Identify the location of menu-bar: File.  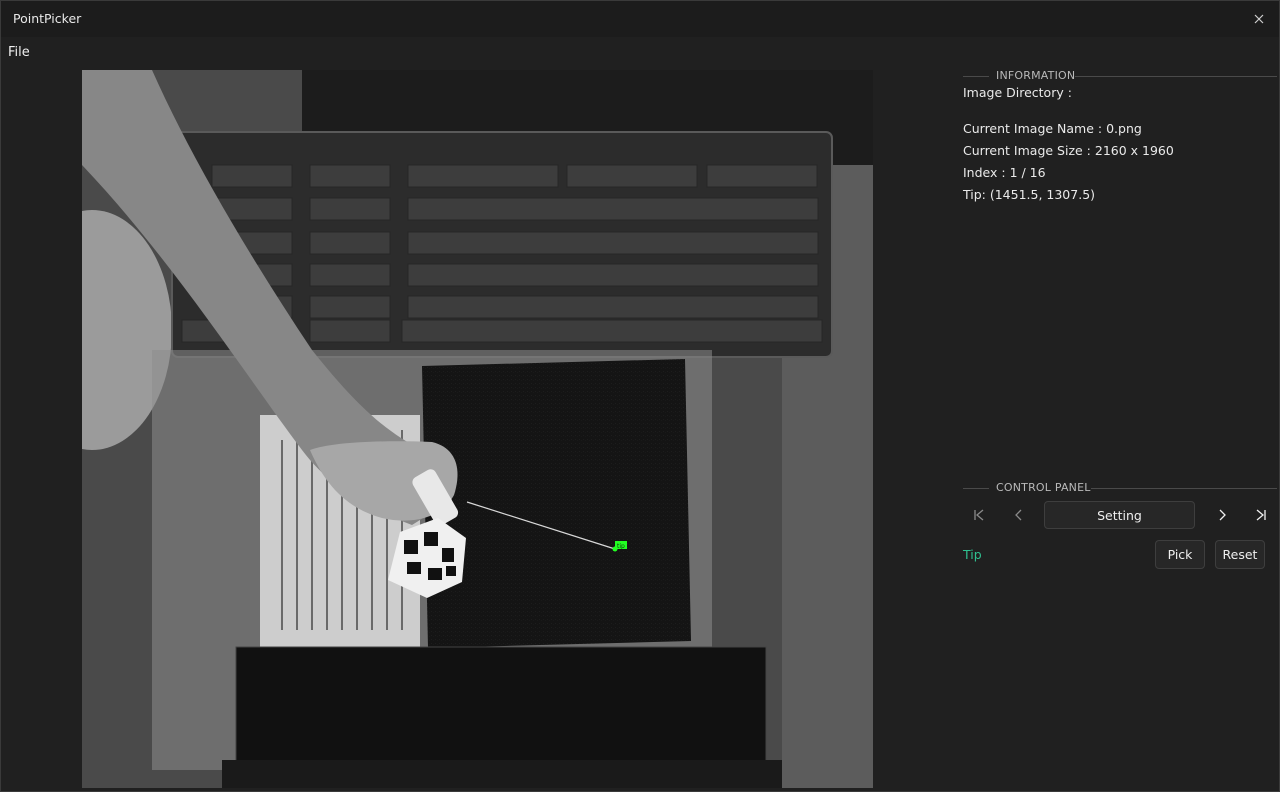
(640, 53).